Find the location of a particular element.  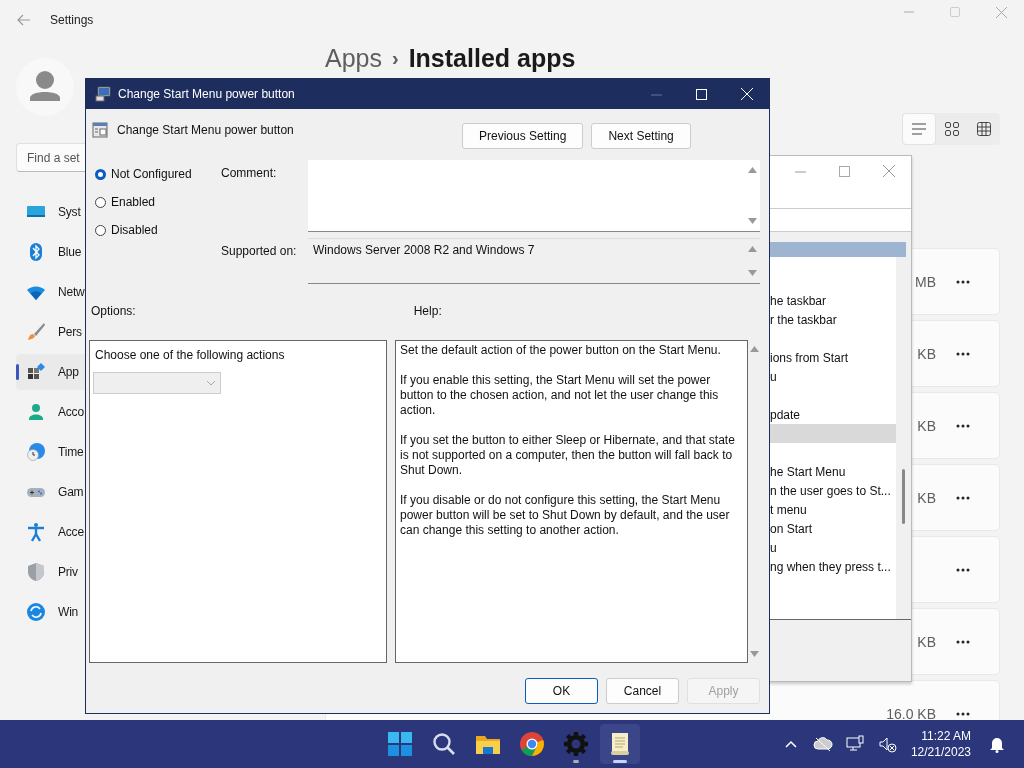

page-heading: Installed apps is located at coordinates (492, 58).